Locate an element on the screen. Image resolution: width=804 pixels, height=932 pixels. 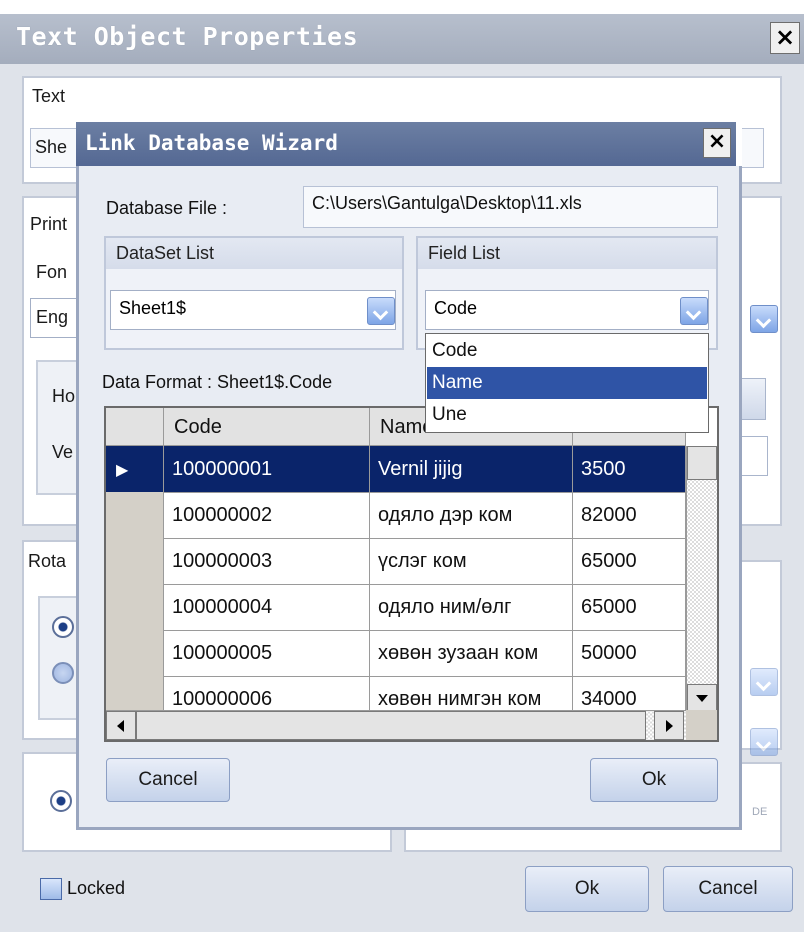
dropdown-option-code: Code is located at coordinates (567, 351).